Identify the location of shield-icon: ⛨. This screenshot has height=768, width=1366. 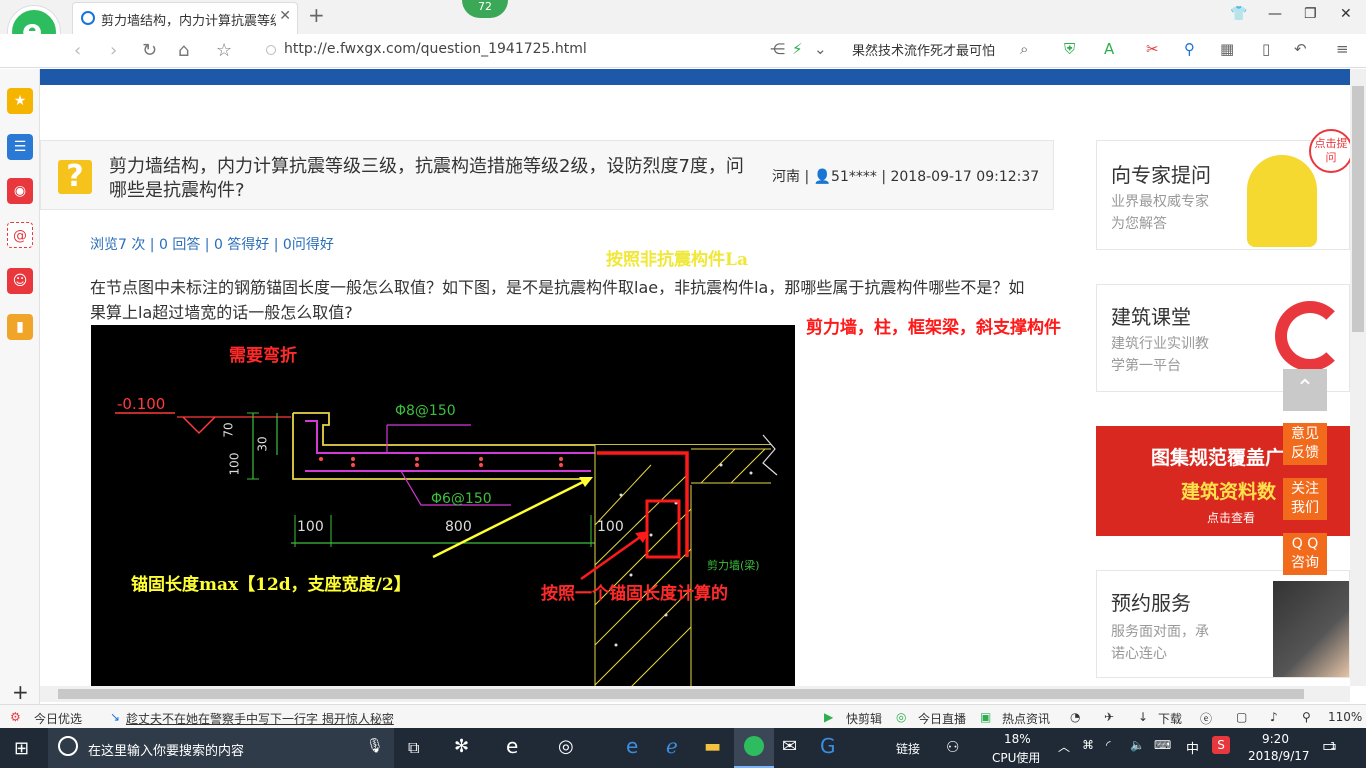
(1069, 49).